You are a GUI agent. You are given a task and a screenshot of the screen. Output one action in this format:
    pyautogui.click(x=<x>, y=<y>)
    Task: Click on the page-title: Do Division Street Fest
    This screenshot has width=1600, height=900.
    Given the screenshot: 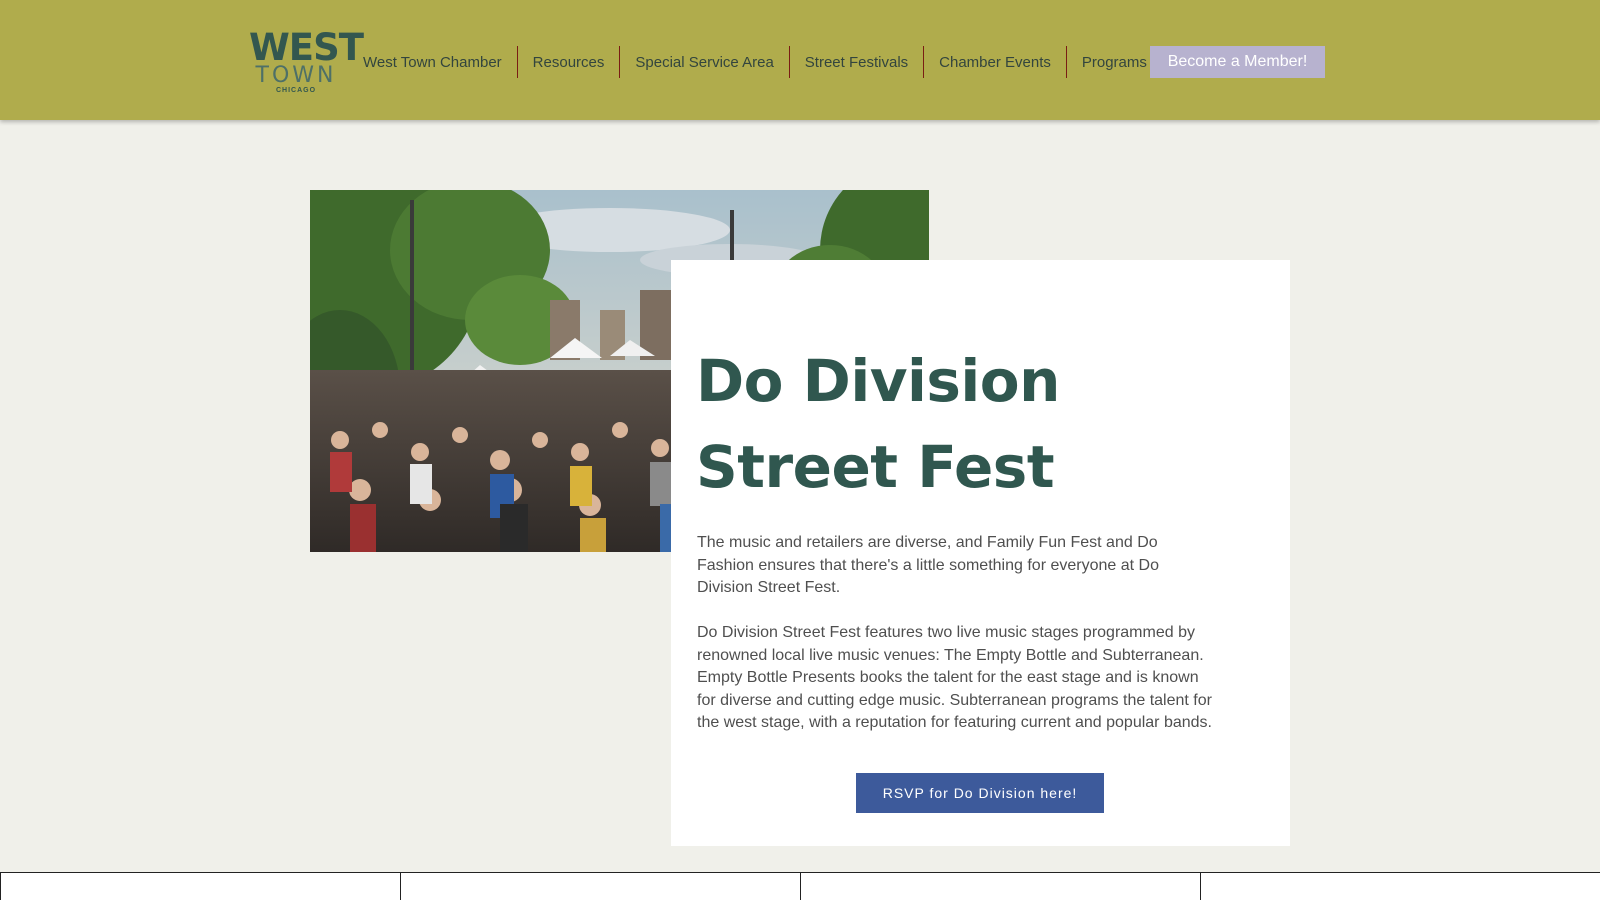 What is the action you would take?
    pyautogui.click(x=976, y=424)
    